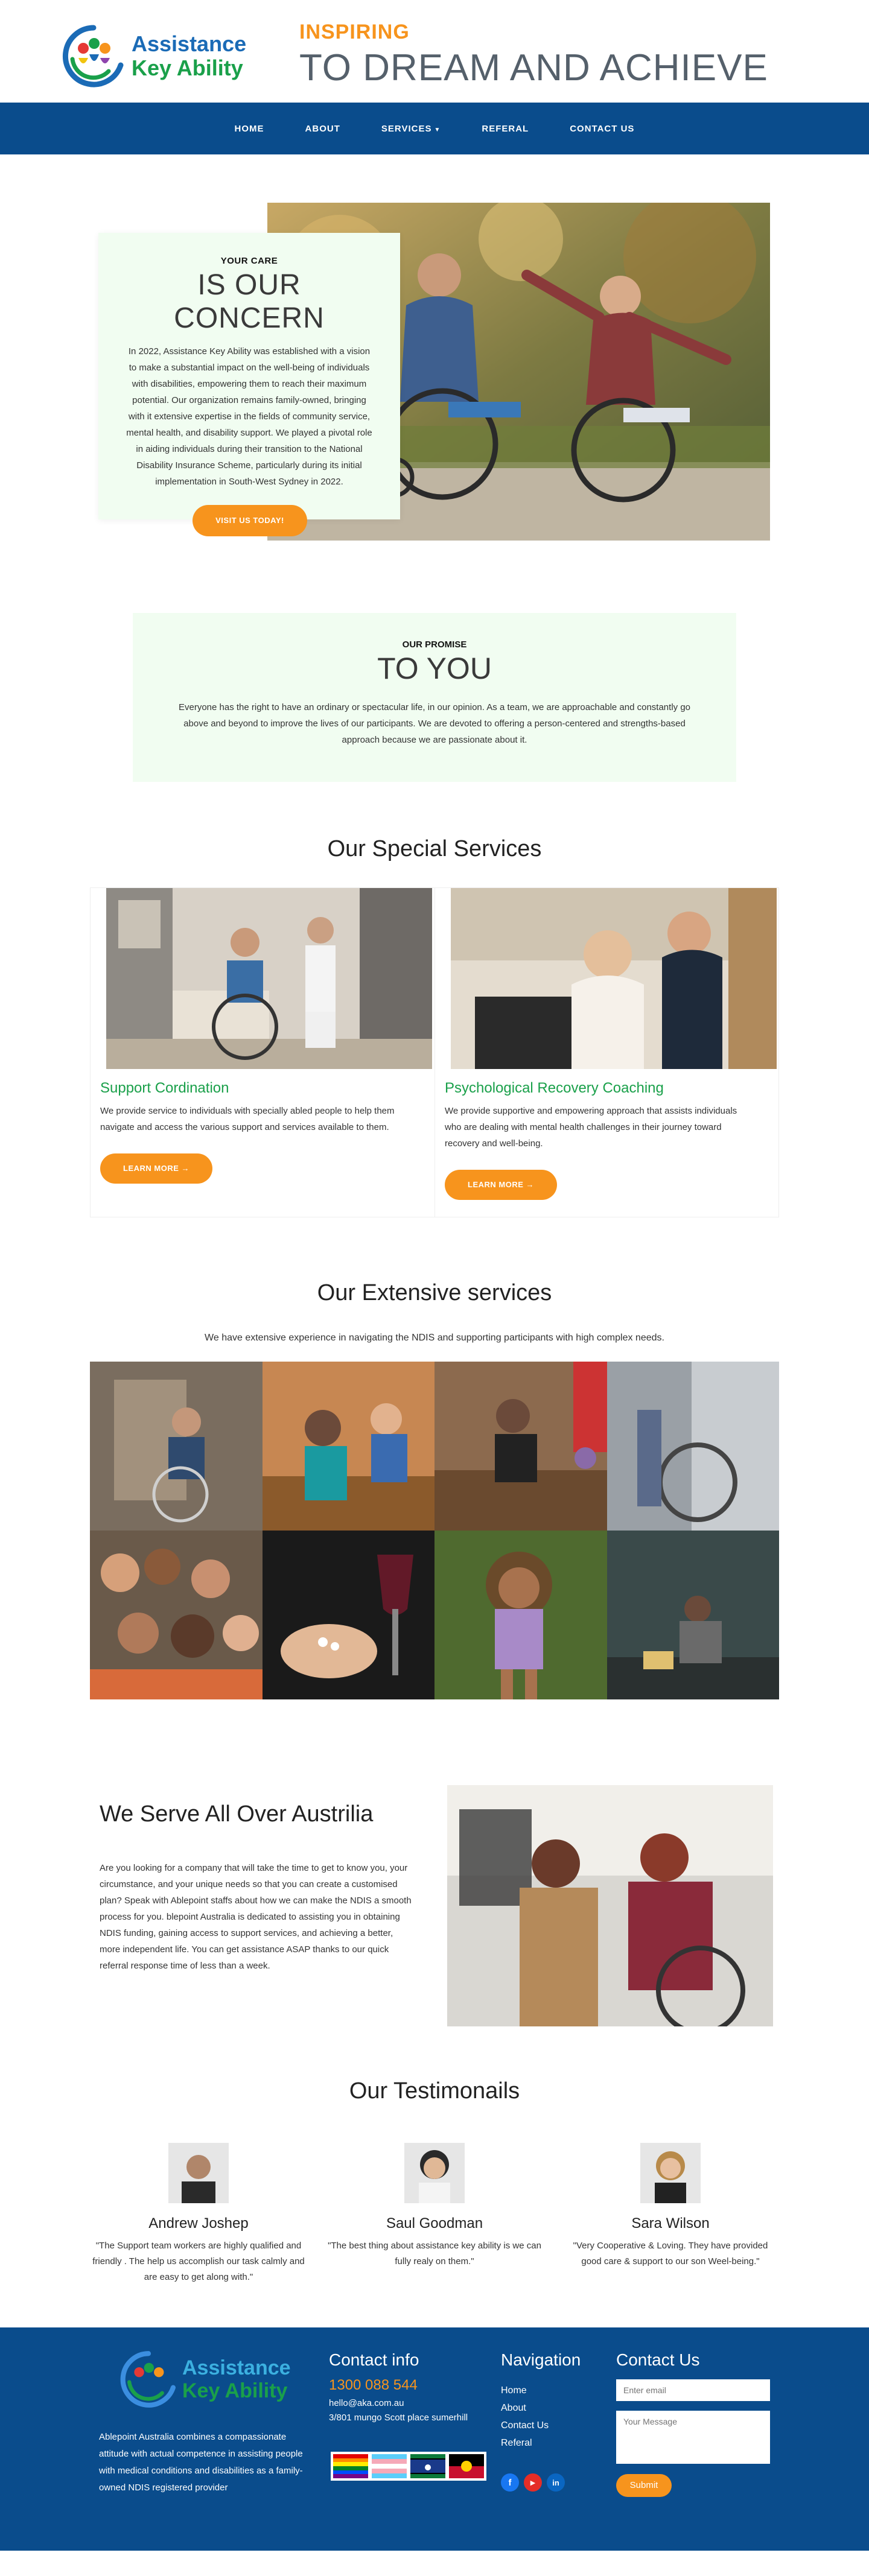 The image size is (869, 2576). What do you see at coordinates (434, 2223) in the screenshot?
I see `testimonial-name: Saul Goodman` at bounding box center [434, 2223].